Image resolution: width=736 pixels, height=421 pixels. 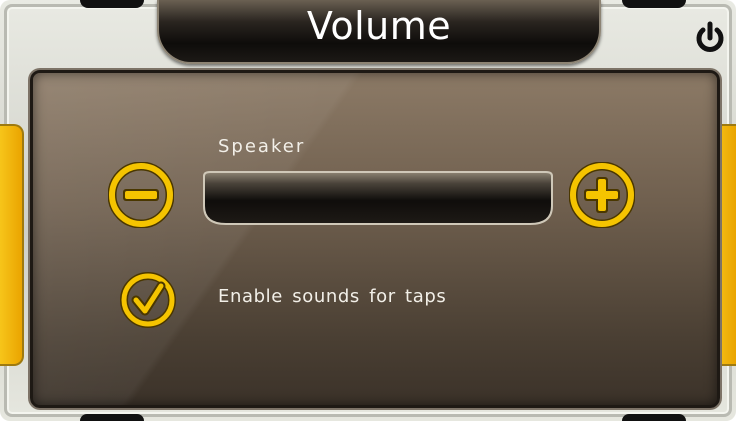 I want to click on plus-icon, so click(x=602, y=195).